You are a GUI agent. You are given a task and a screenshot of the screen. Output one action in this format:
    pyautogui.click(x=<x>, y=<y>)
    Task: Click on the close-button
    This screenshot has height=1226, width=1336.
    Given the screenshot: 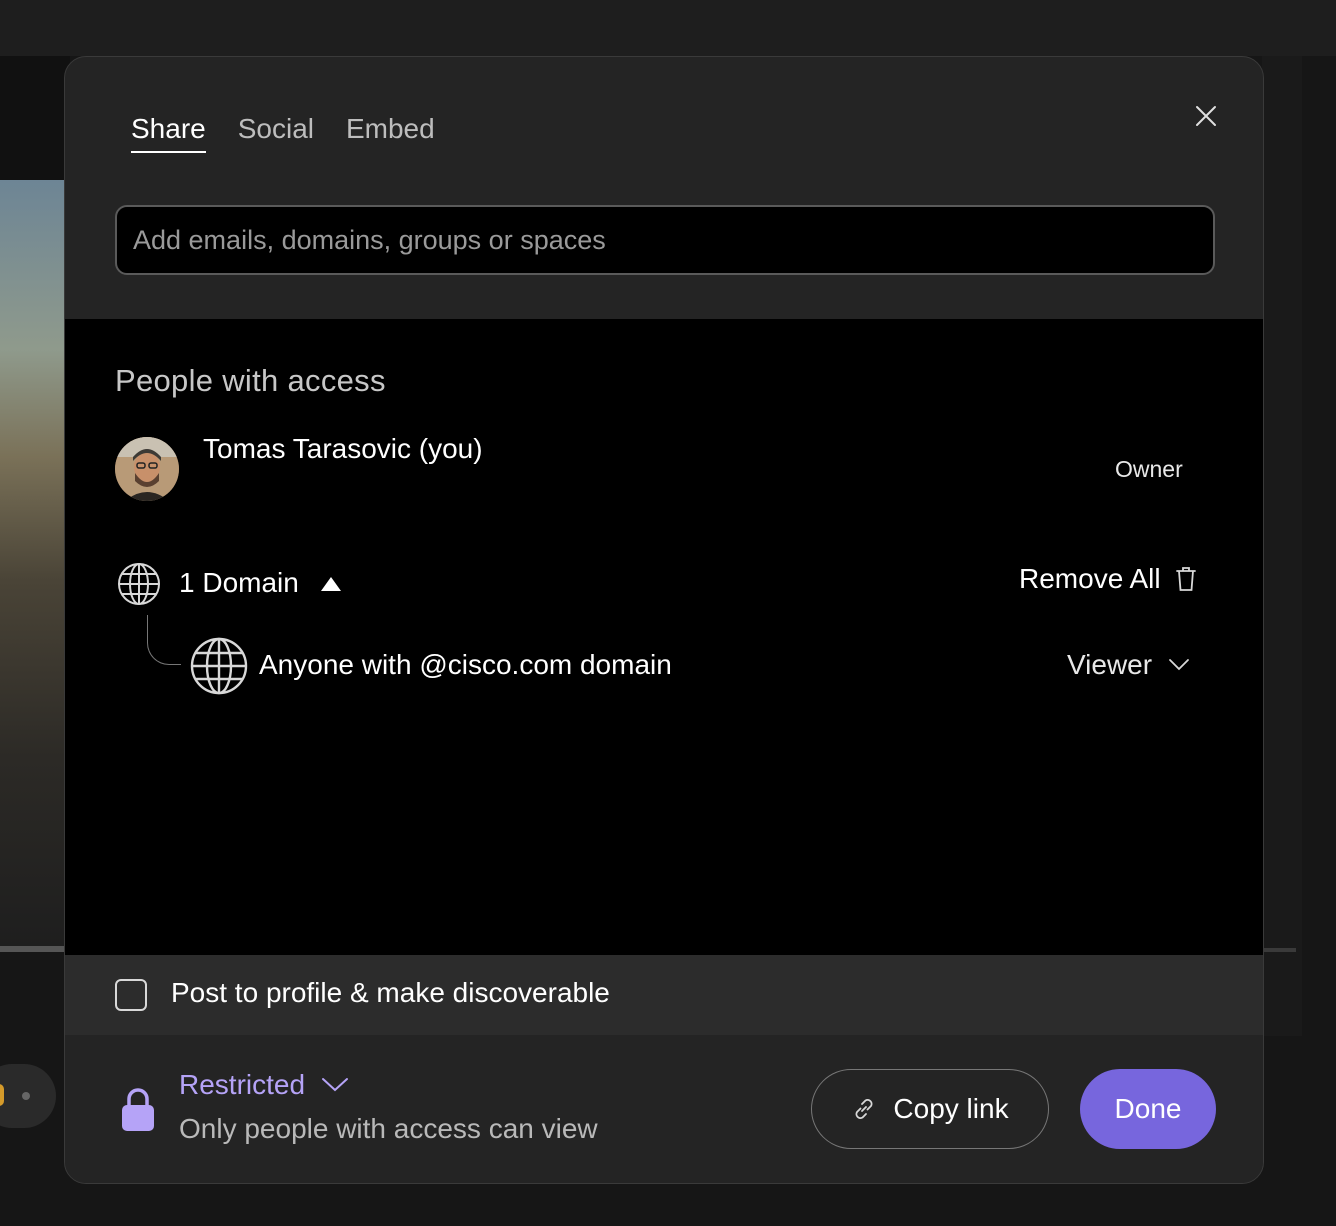 What is the action you would take?
    pyautogui.click(x=1206, y=116)
    